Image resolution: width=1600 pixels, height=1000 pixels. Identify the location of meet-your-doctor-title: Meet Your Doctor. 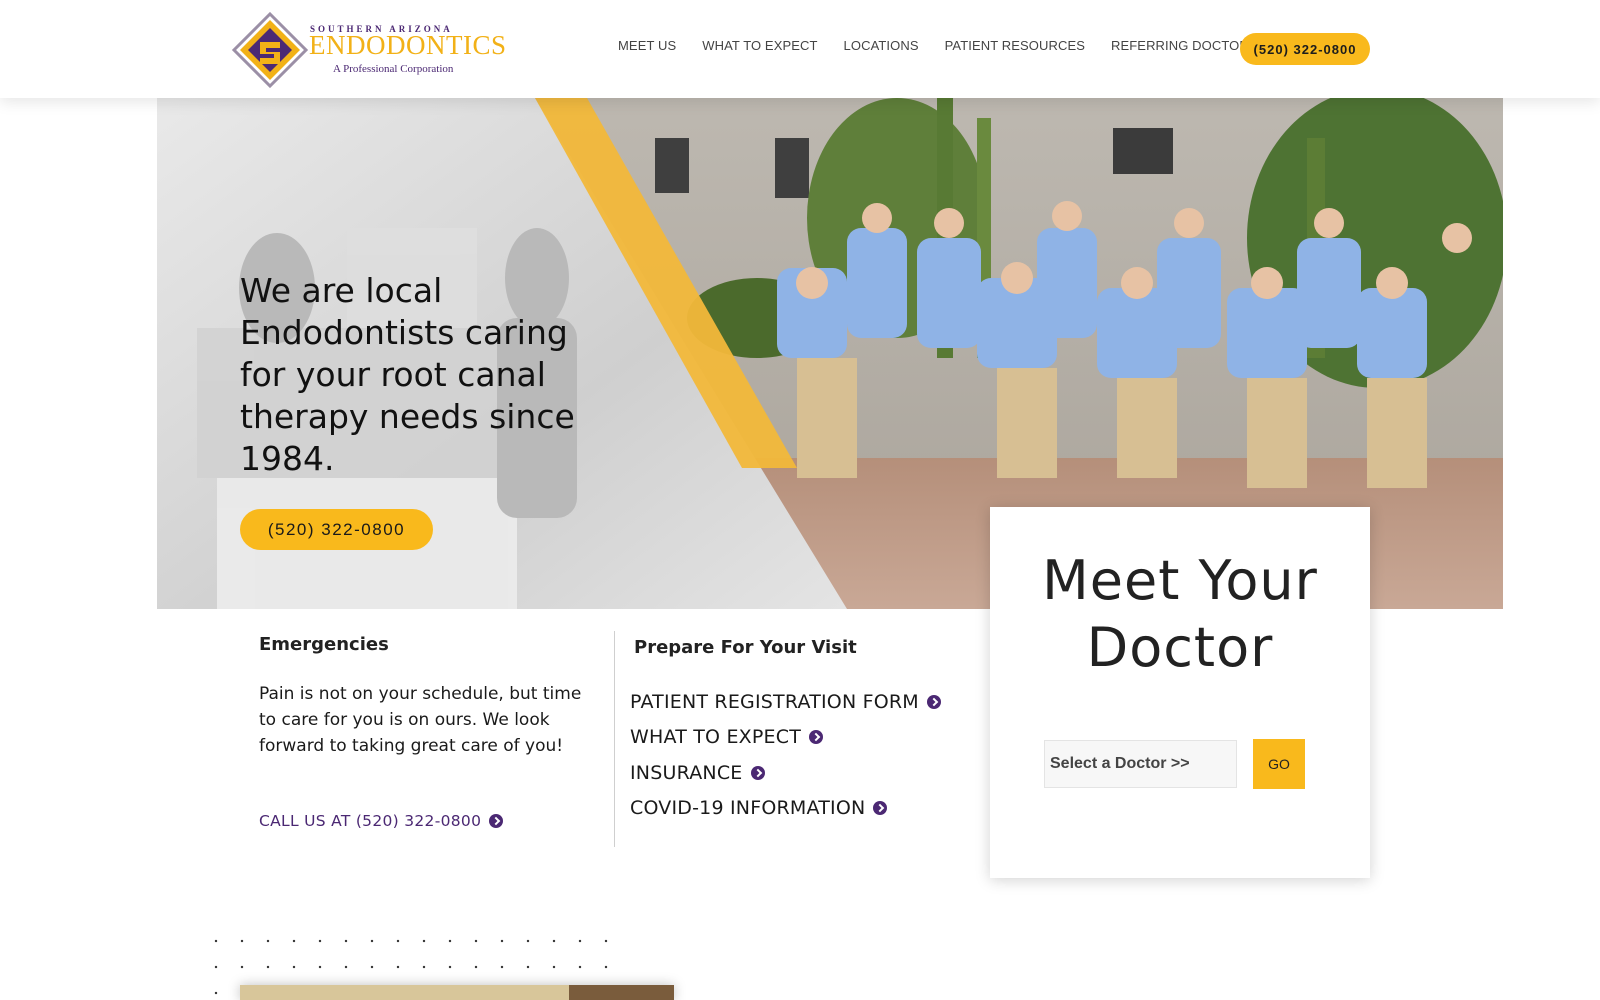
(1180, 614).